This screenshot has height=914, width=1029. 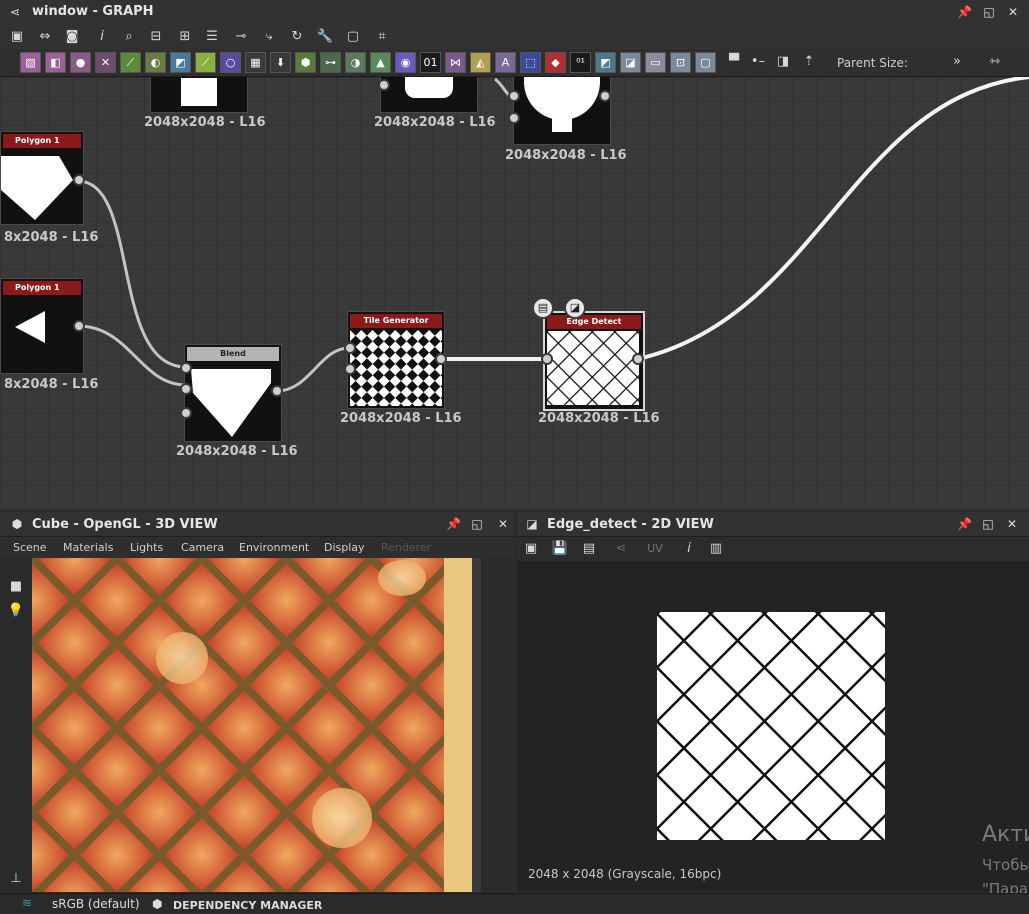 What do you see at coordinates (80, 62) in the screenshot?
I see `uniform-color-button: ●` at bounding box center [80, 62].